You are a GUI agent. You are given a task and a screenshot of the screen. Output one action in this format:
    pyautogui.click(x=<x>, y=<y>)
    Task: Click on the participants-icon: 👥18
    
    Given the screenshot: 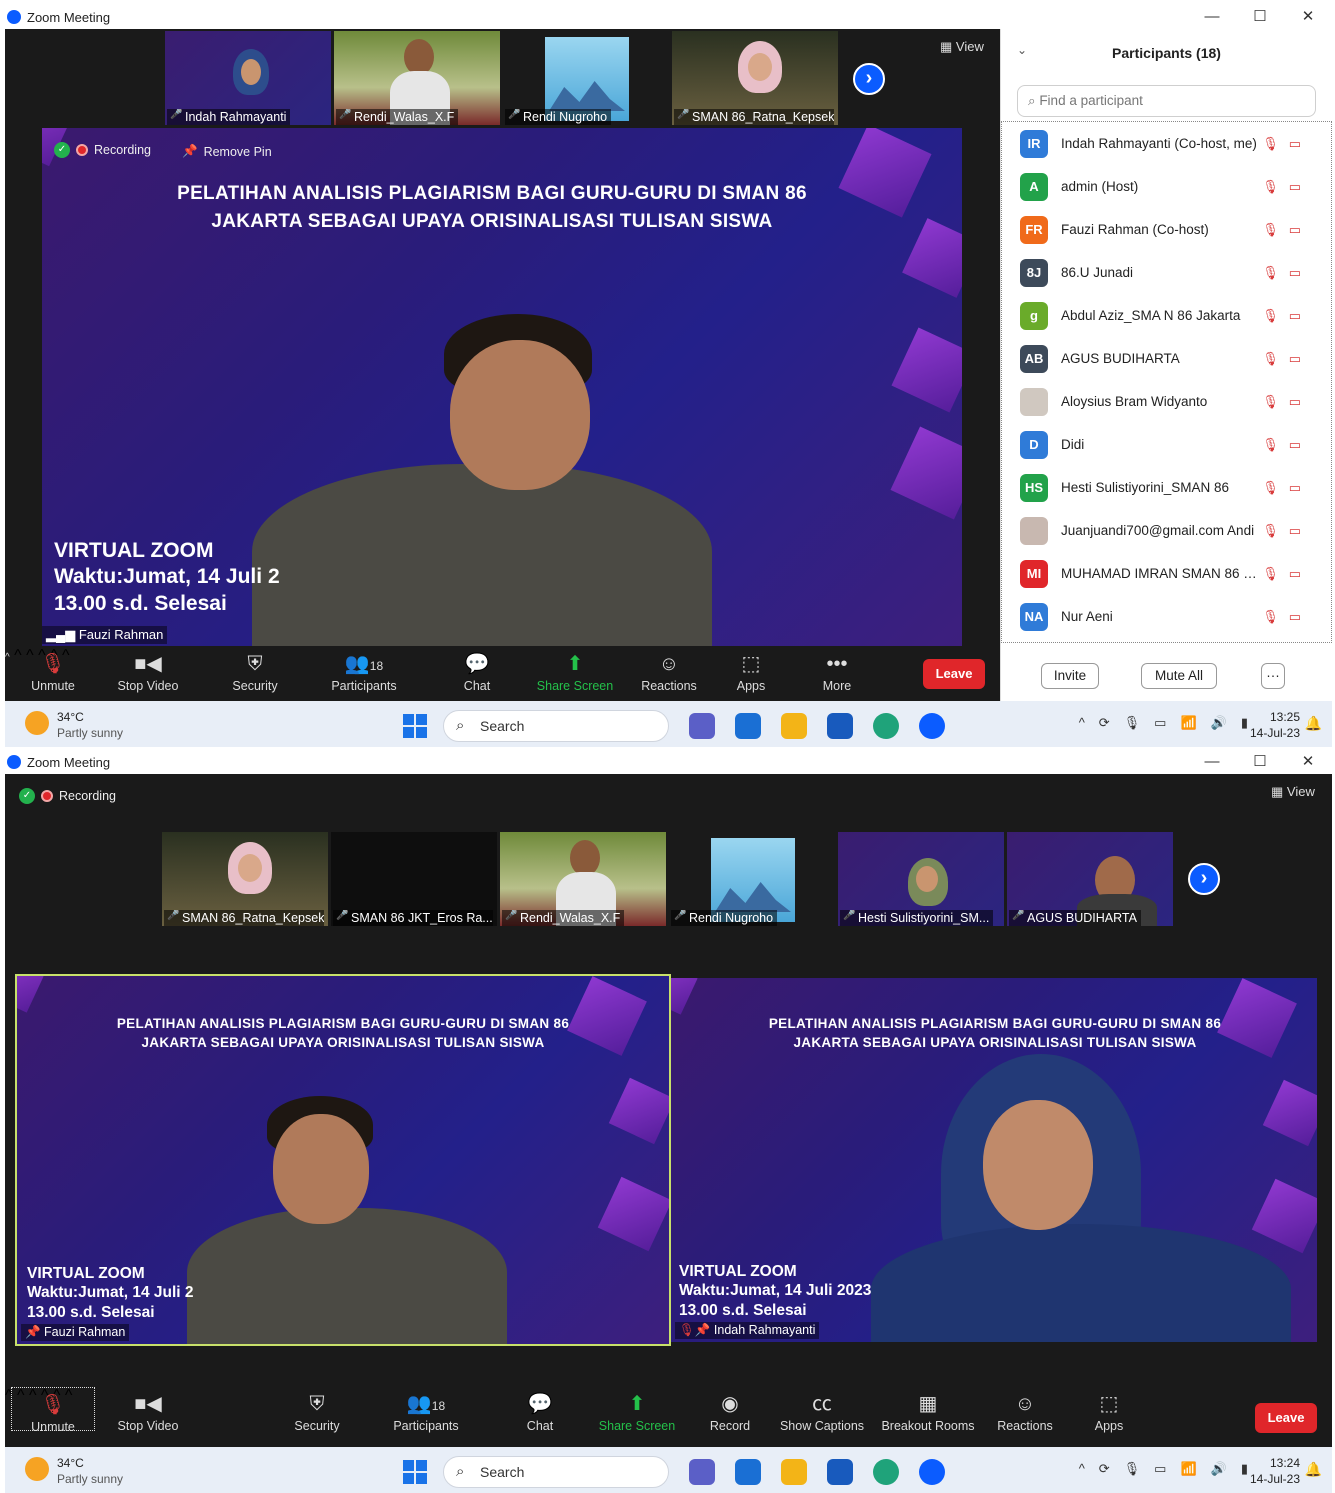 What is the action you would take?
    pyautogui.click(x=426, y=1404)
    